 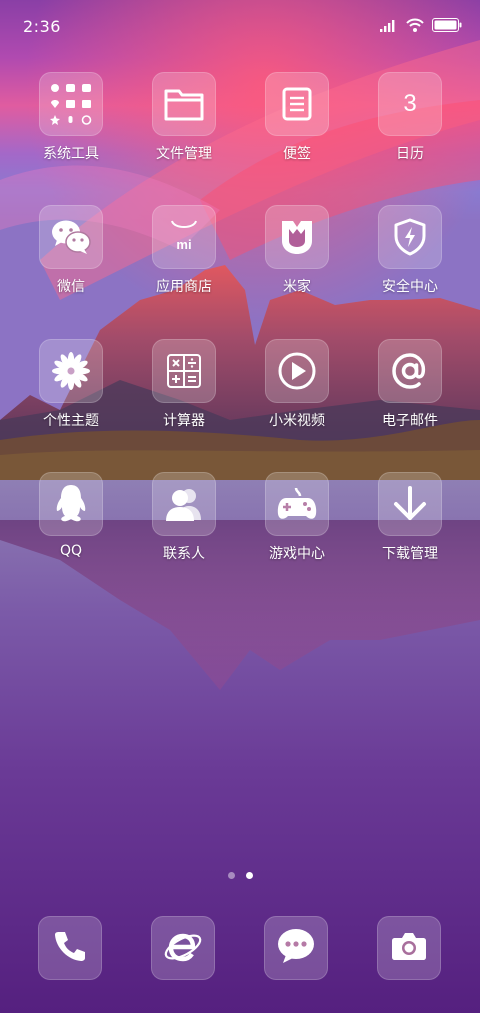 I want to click on app-mi-video: 小米视频, so click(x=297, y=394).